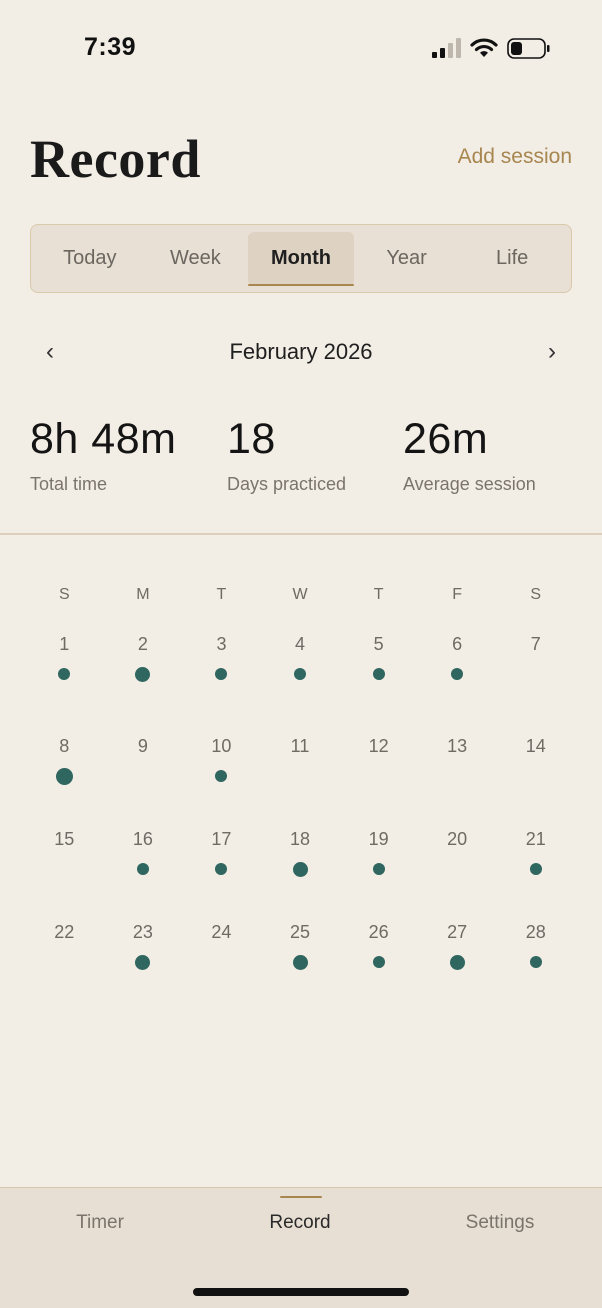 This screenshot has width=602, height=1308. Describe the element at coordinates (300, 746) in the screenshot. I see `day-number: 11` at that location.